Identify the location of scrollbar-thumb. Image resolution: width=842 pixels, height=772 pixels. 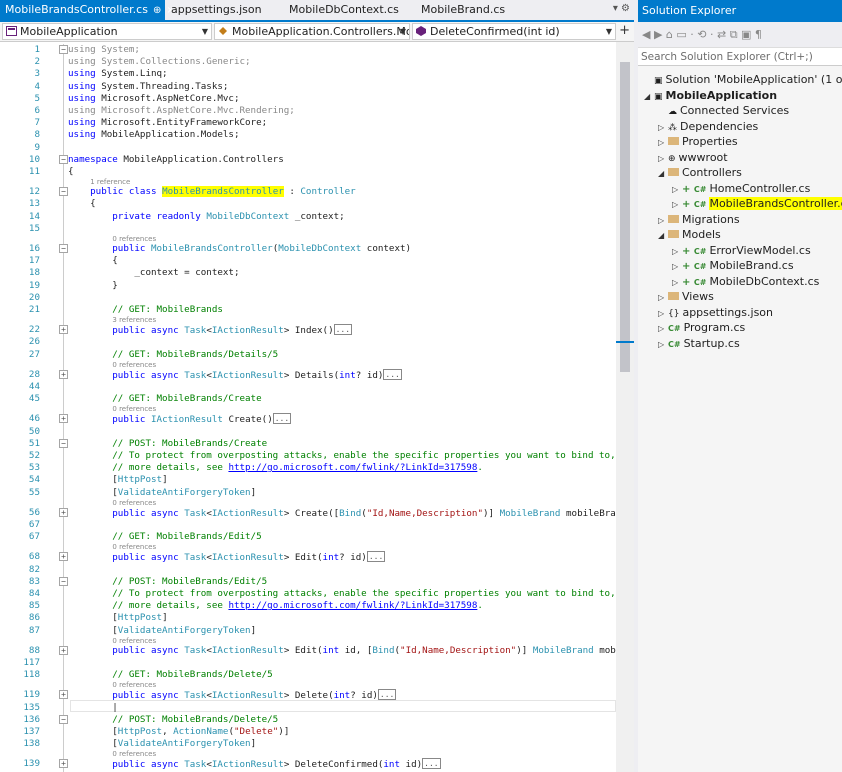
(625, 217).